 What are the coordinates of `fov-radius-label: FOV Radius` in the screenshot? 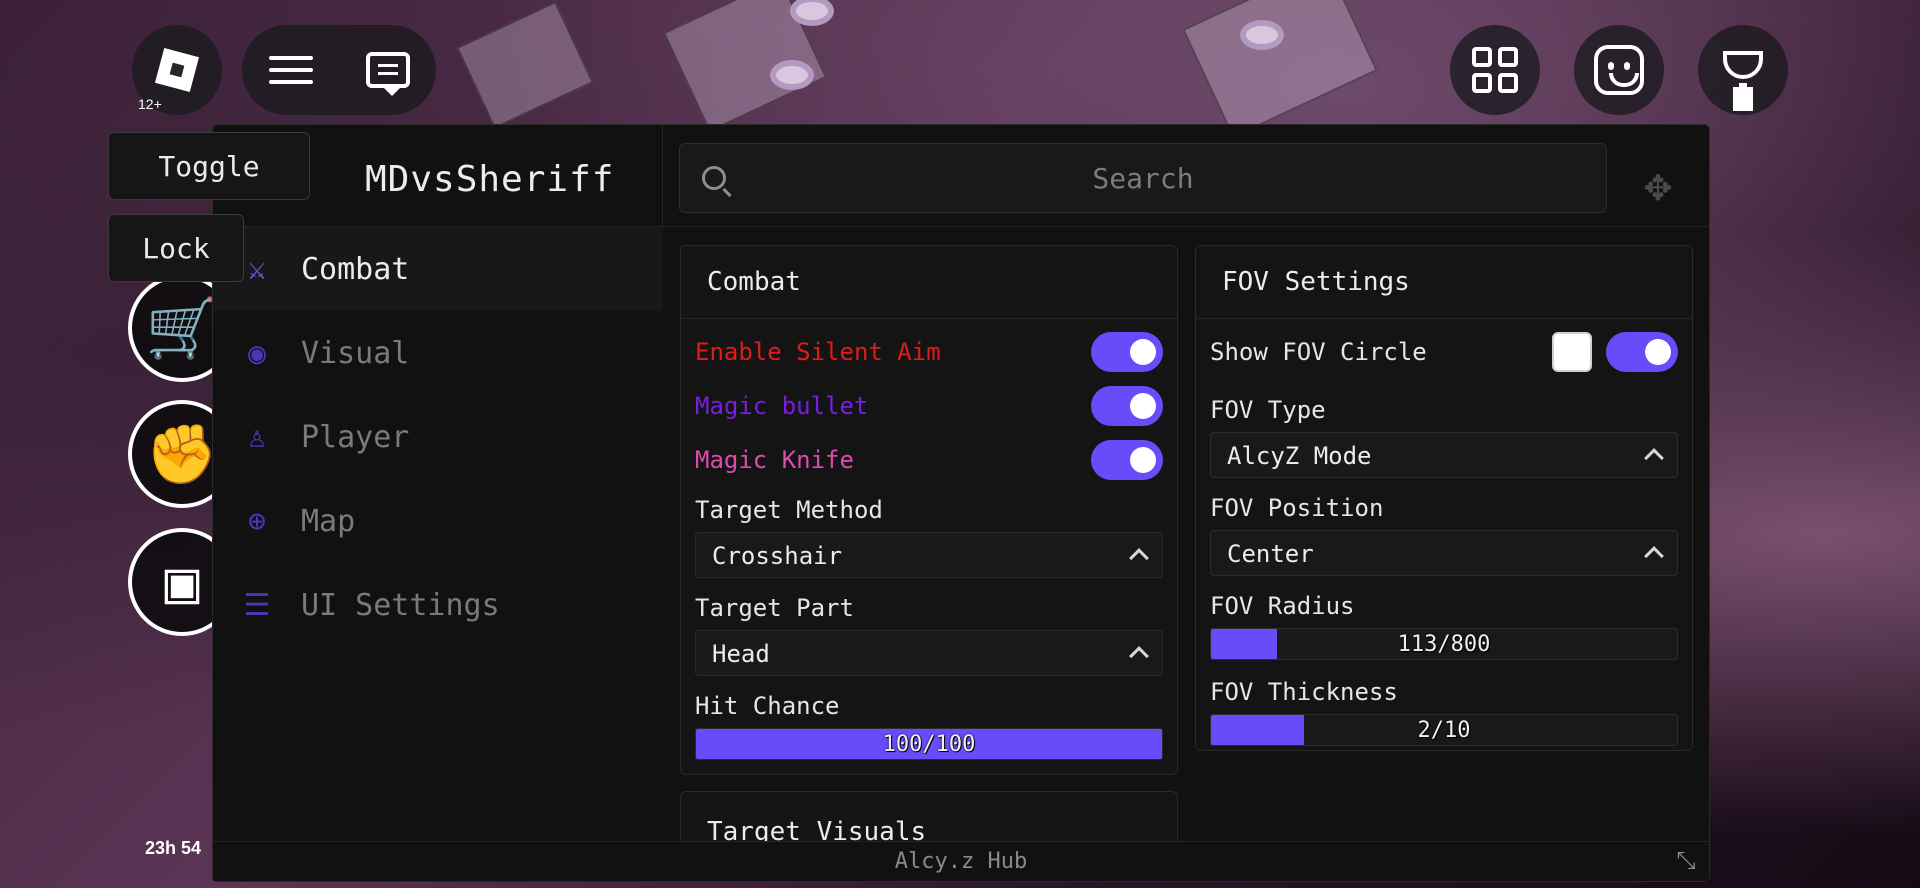 It's located at (1282, 606).